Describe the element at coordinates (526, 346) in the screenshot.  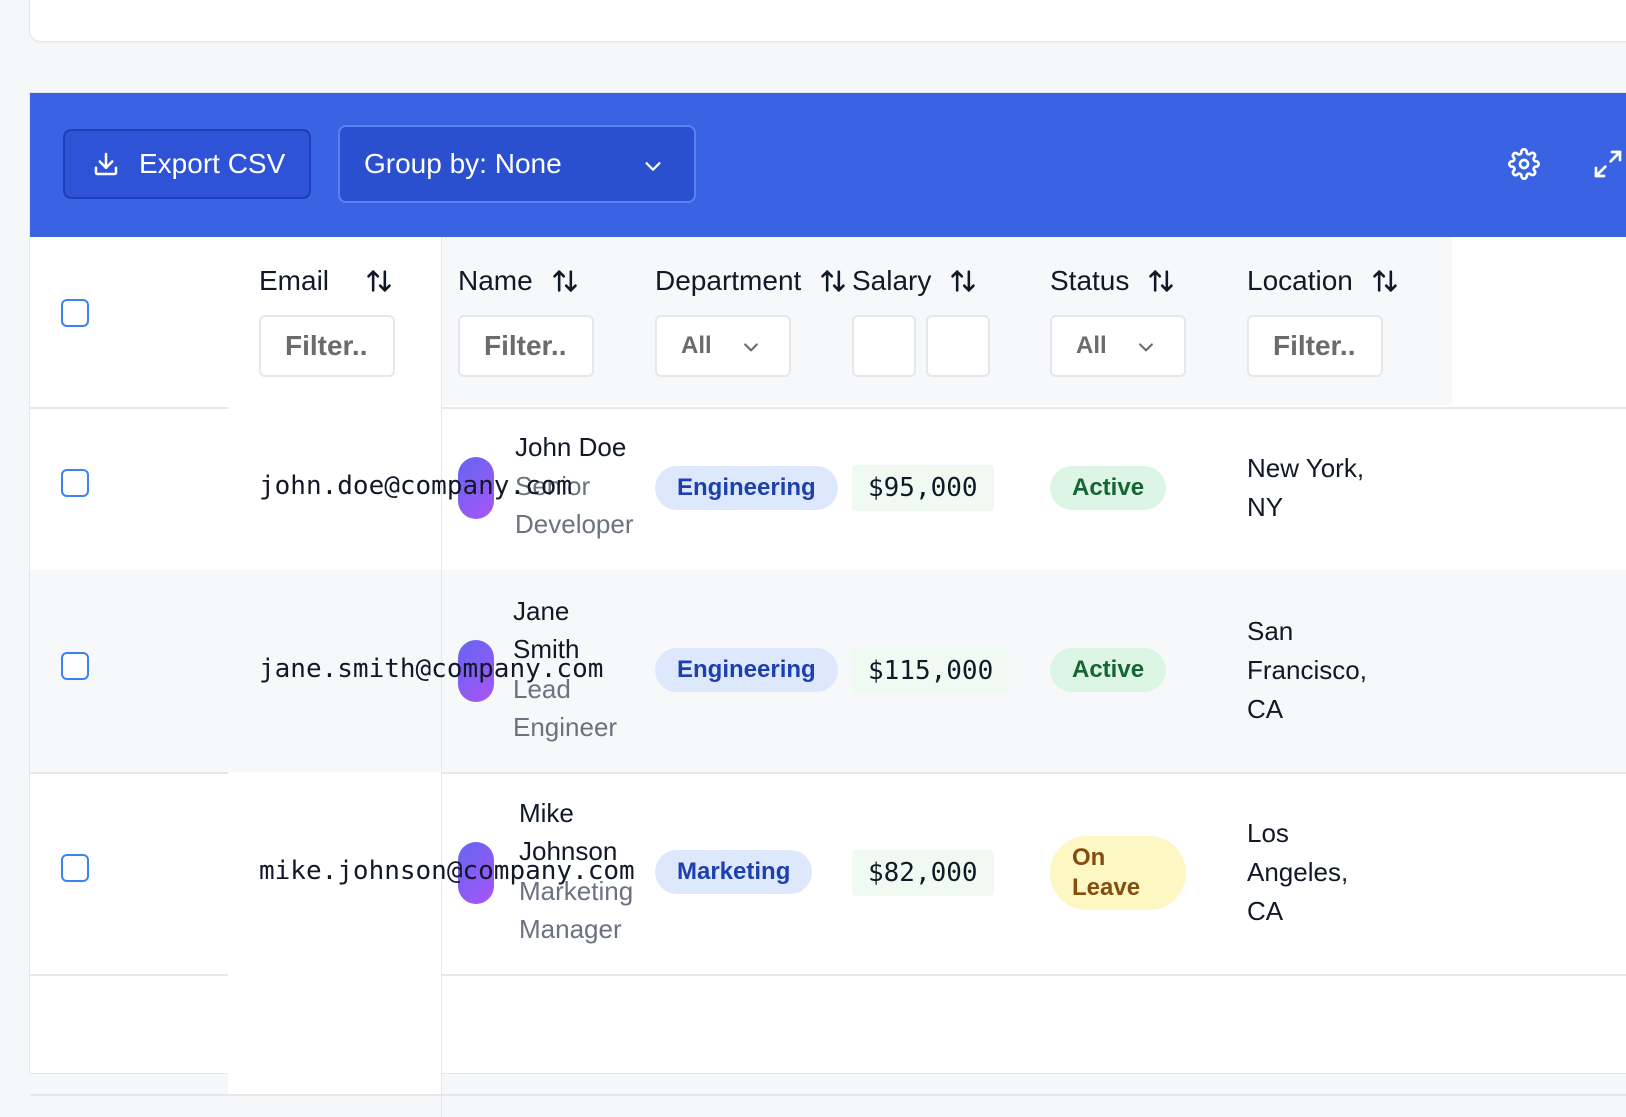
I see `name-filter-input: Filter..` at that location.